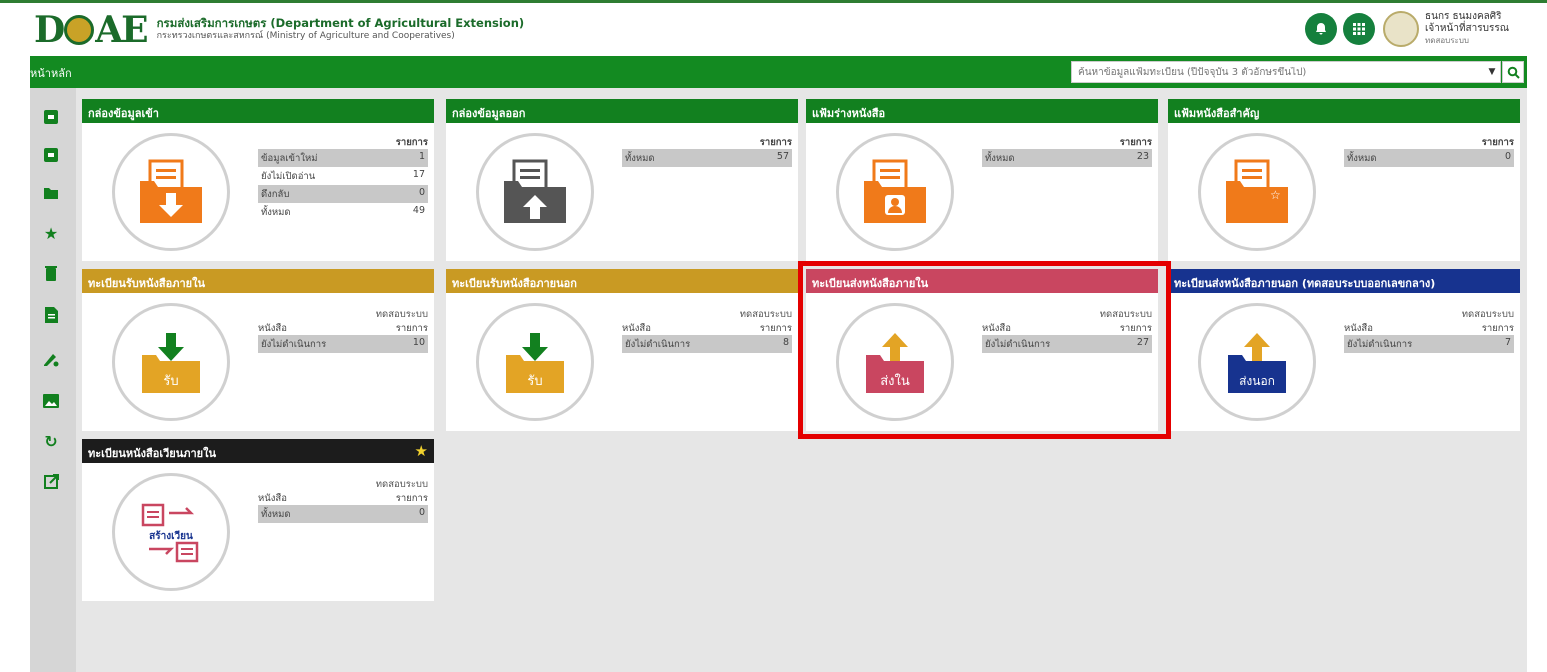 The height and width of the screenshot is (672, 1547). What do you see at coordinates (170, 381) in the screenshot?
I see `svg-text: รับ` at bounding box center [170, 381].